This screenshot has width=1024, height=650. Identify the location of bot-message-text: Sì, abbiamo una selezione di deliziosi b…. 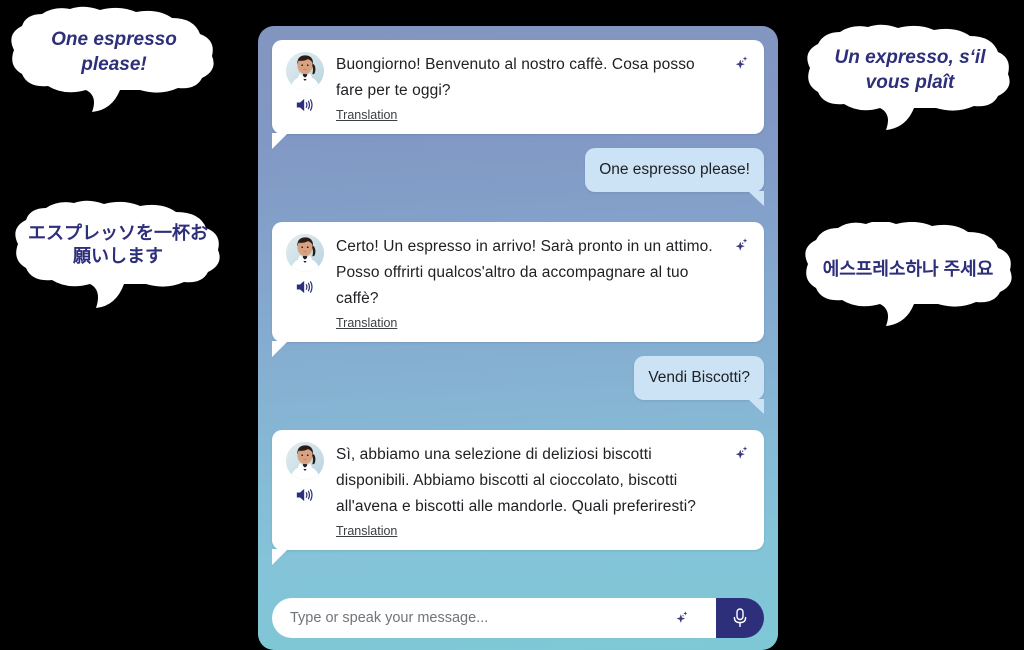
(516, 480).